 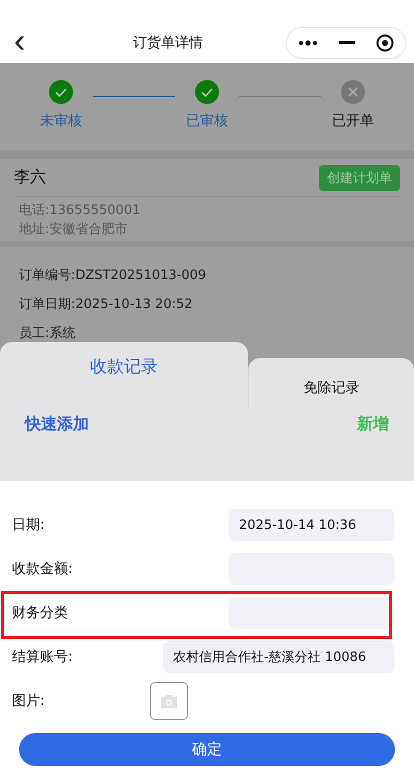 I want to click on page-title: 订货单详情, so click(x=168, y=43).